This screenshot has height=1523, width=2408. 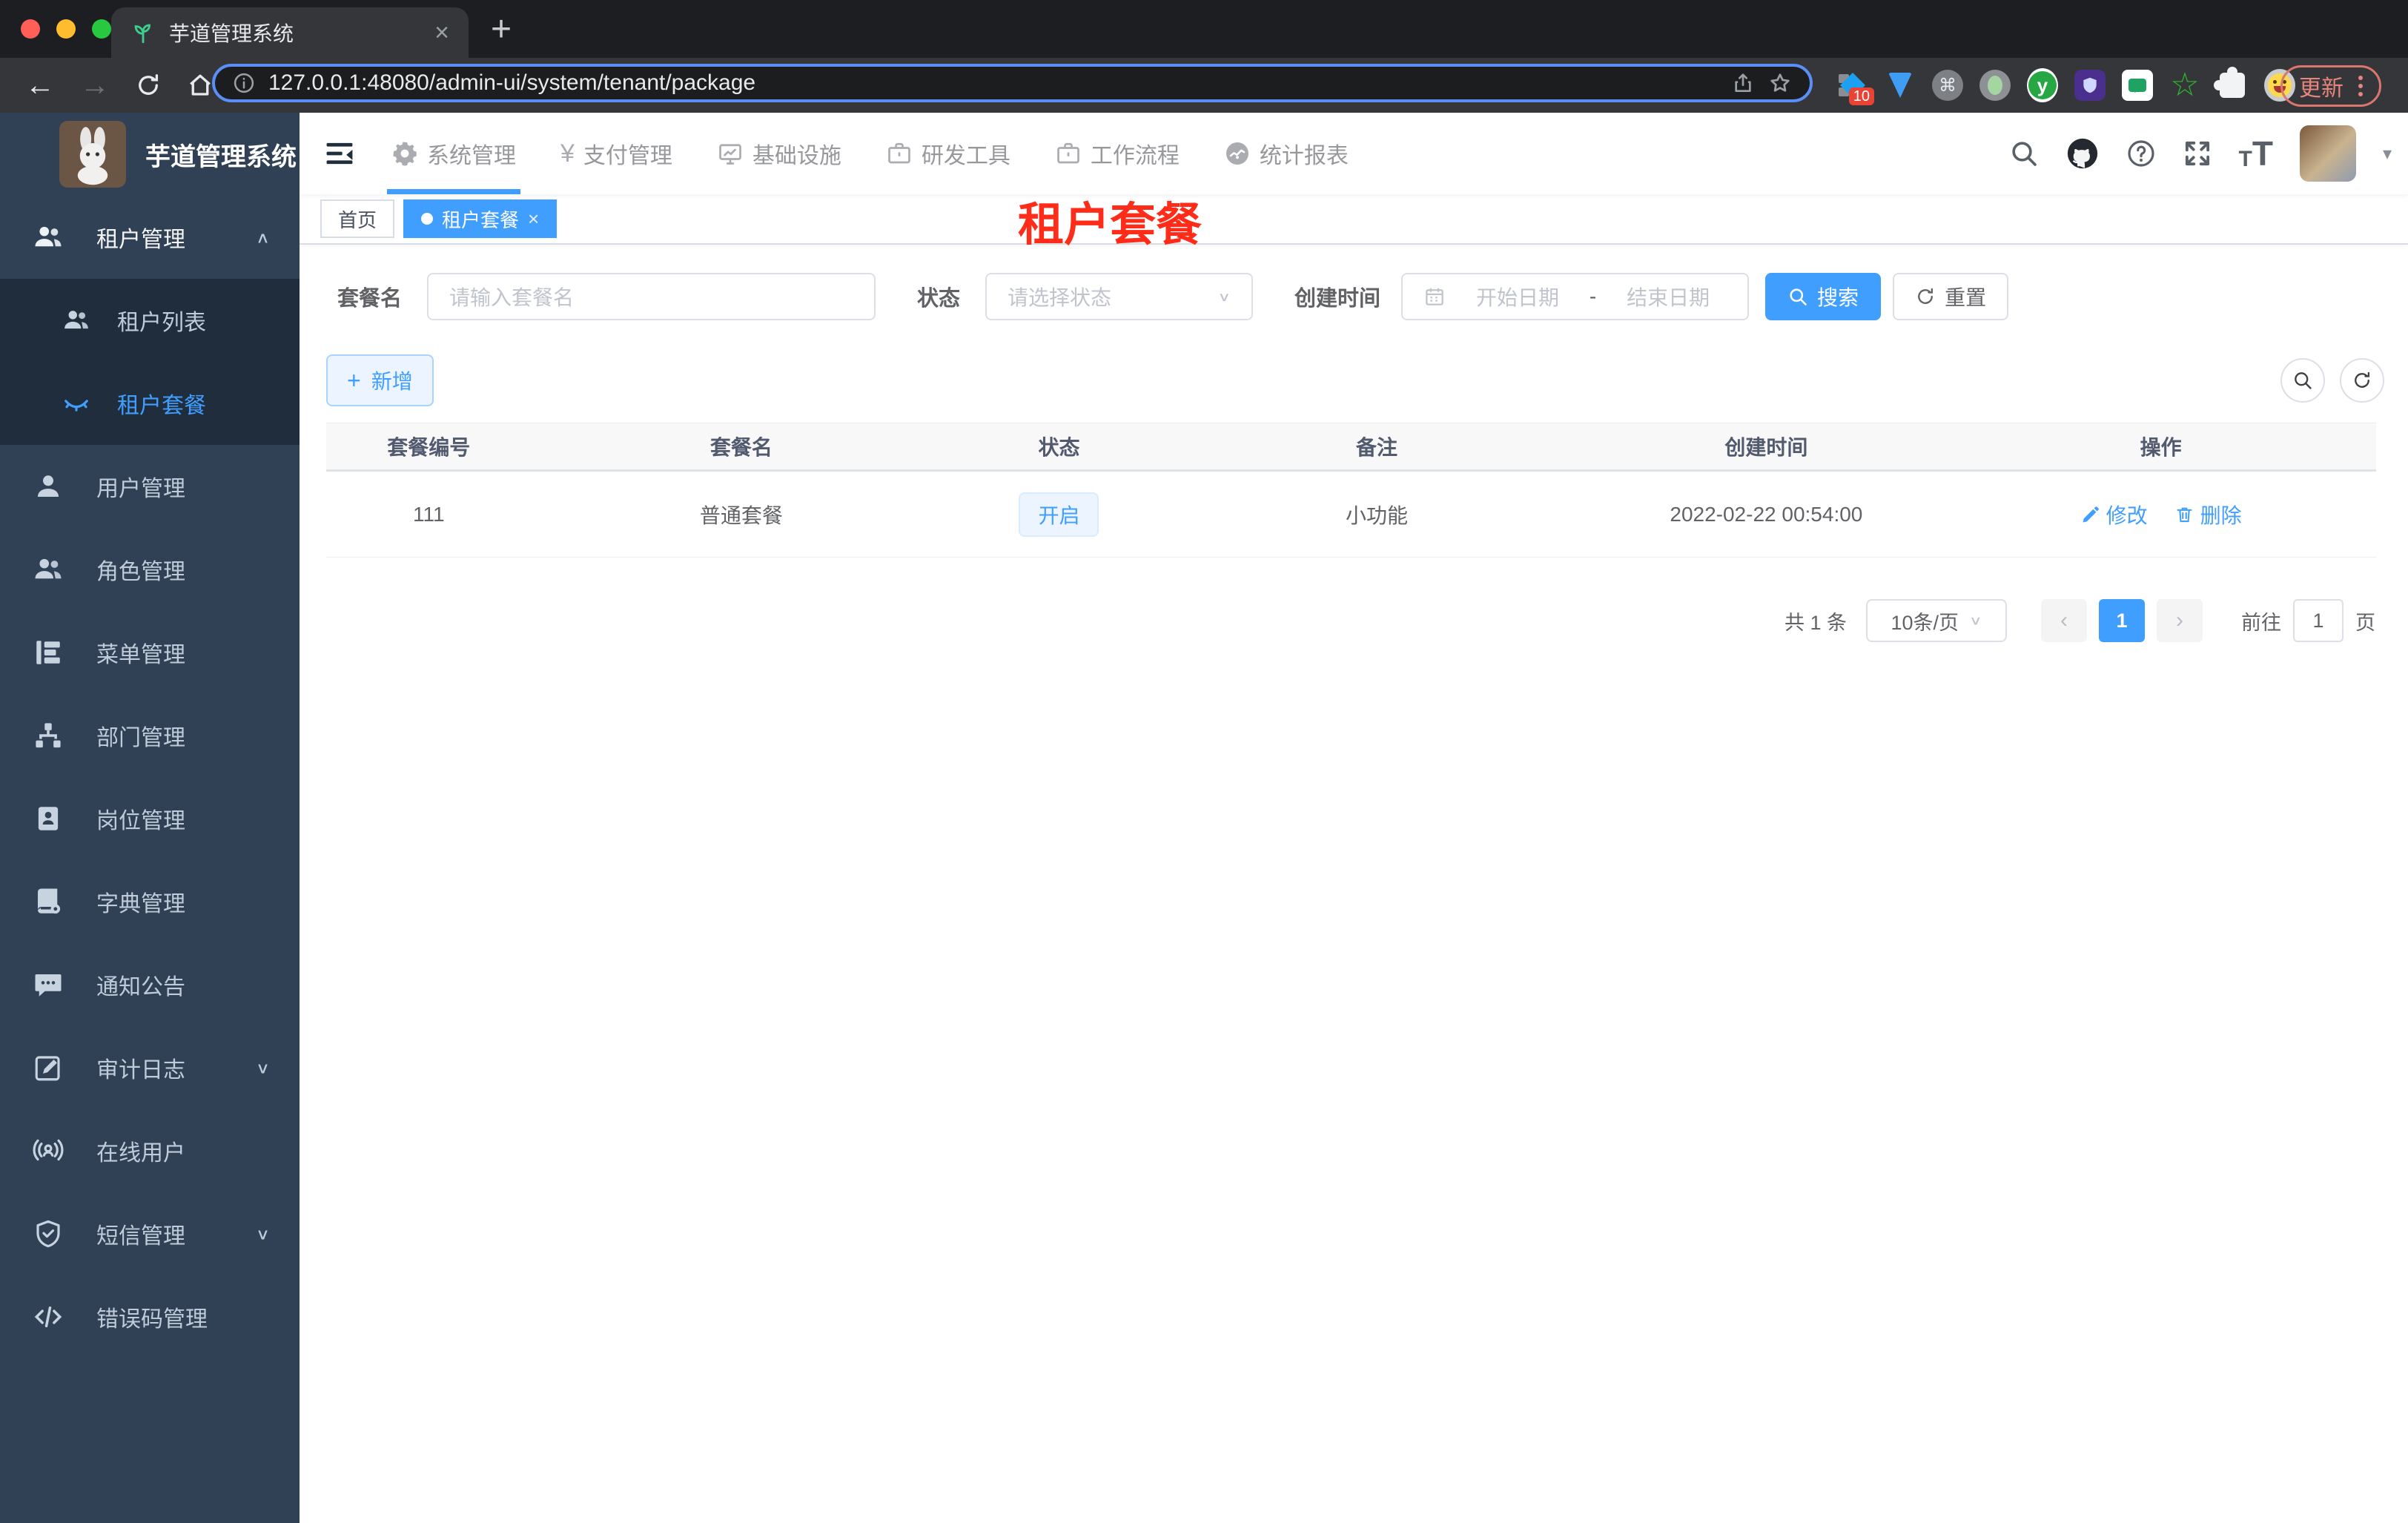 I want to click on page-size-select: 10条/页 ∨, so click(x=1936, y=621).